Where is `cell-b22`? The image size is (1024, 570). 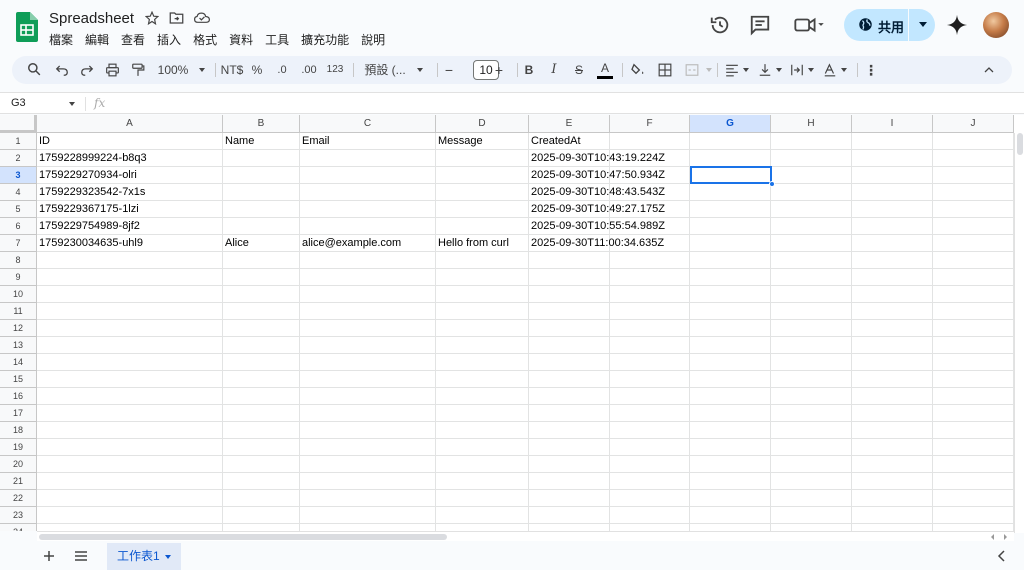
cell-b22 is located at coordinates (261, 498).